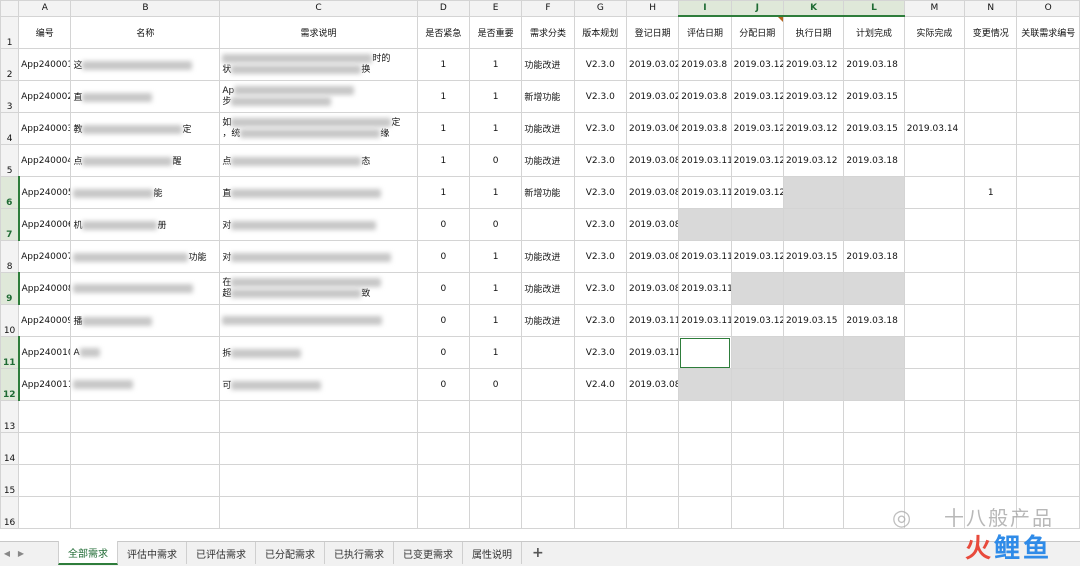 Image resolution: width=1080 pixels, height=566 pixels. Describe the element at coordinates (813, 224) in the screenshot. I see `exec-date-cell` at that location.